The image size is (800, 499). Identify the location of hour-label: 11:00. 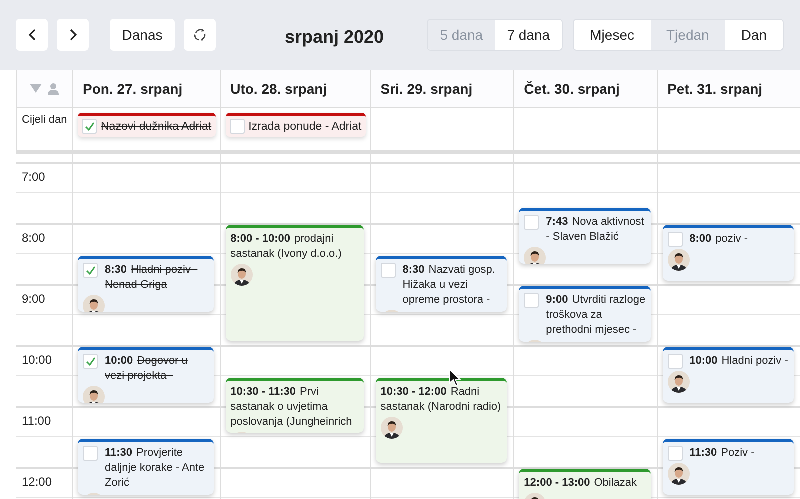
(36, 421).